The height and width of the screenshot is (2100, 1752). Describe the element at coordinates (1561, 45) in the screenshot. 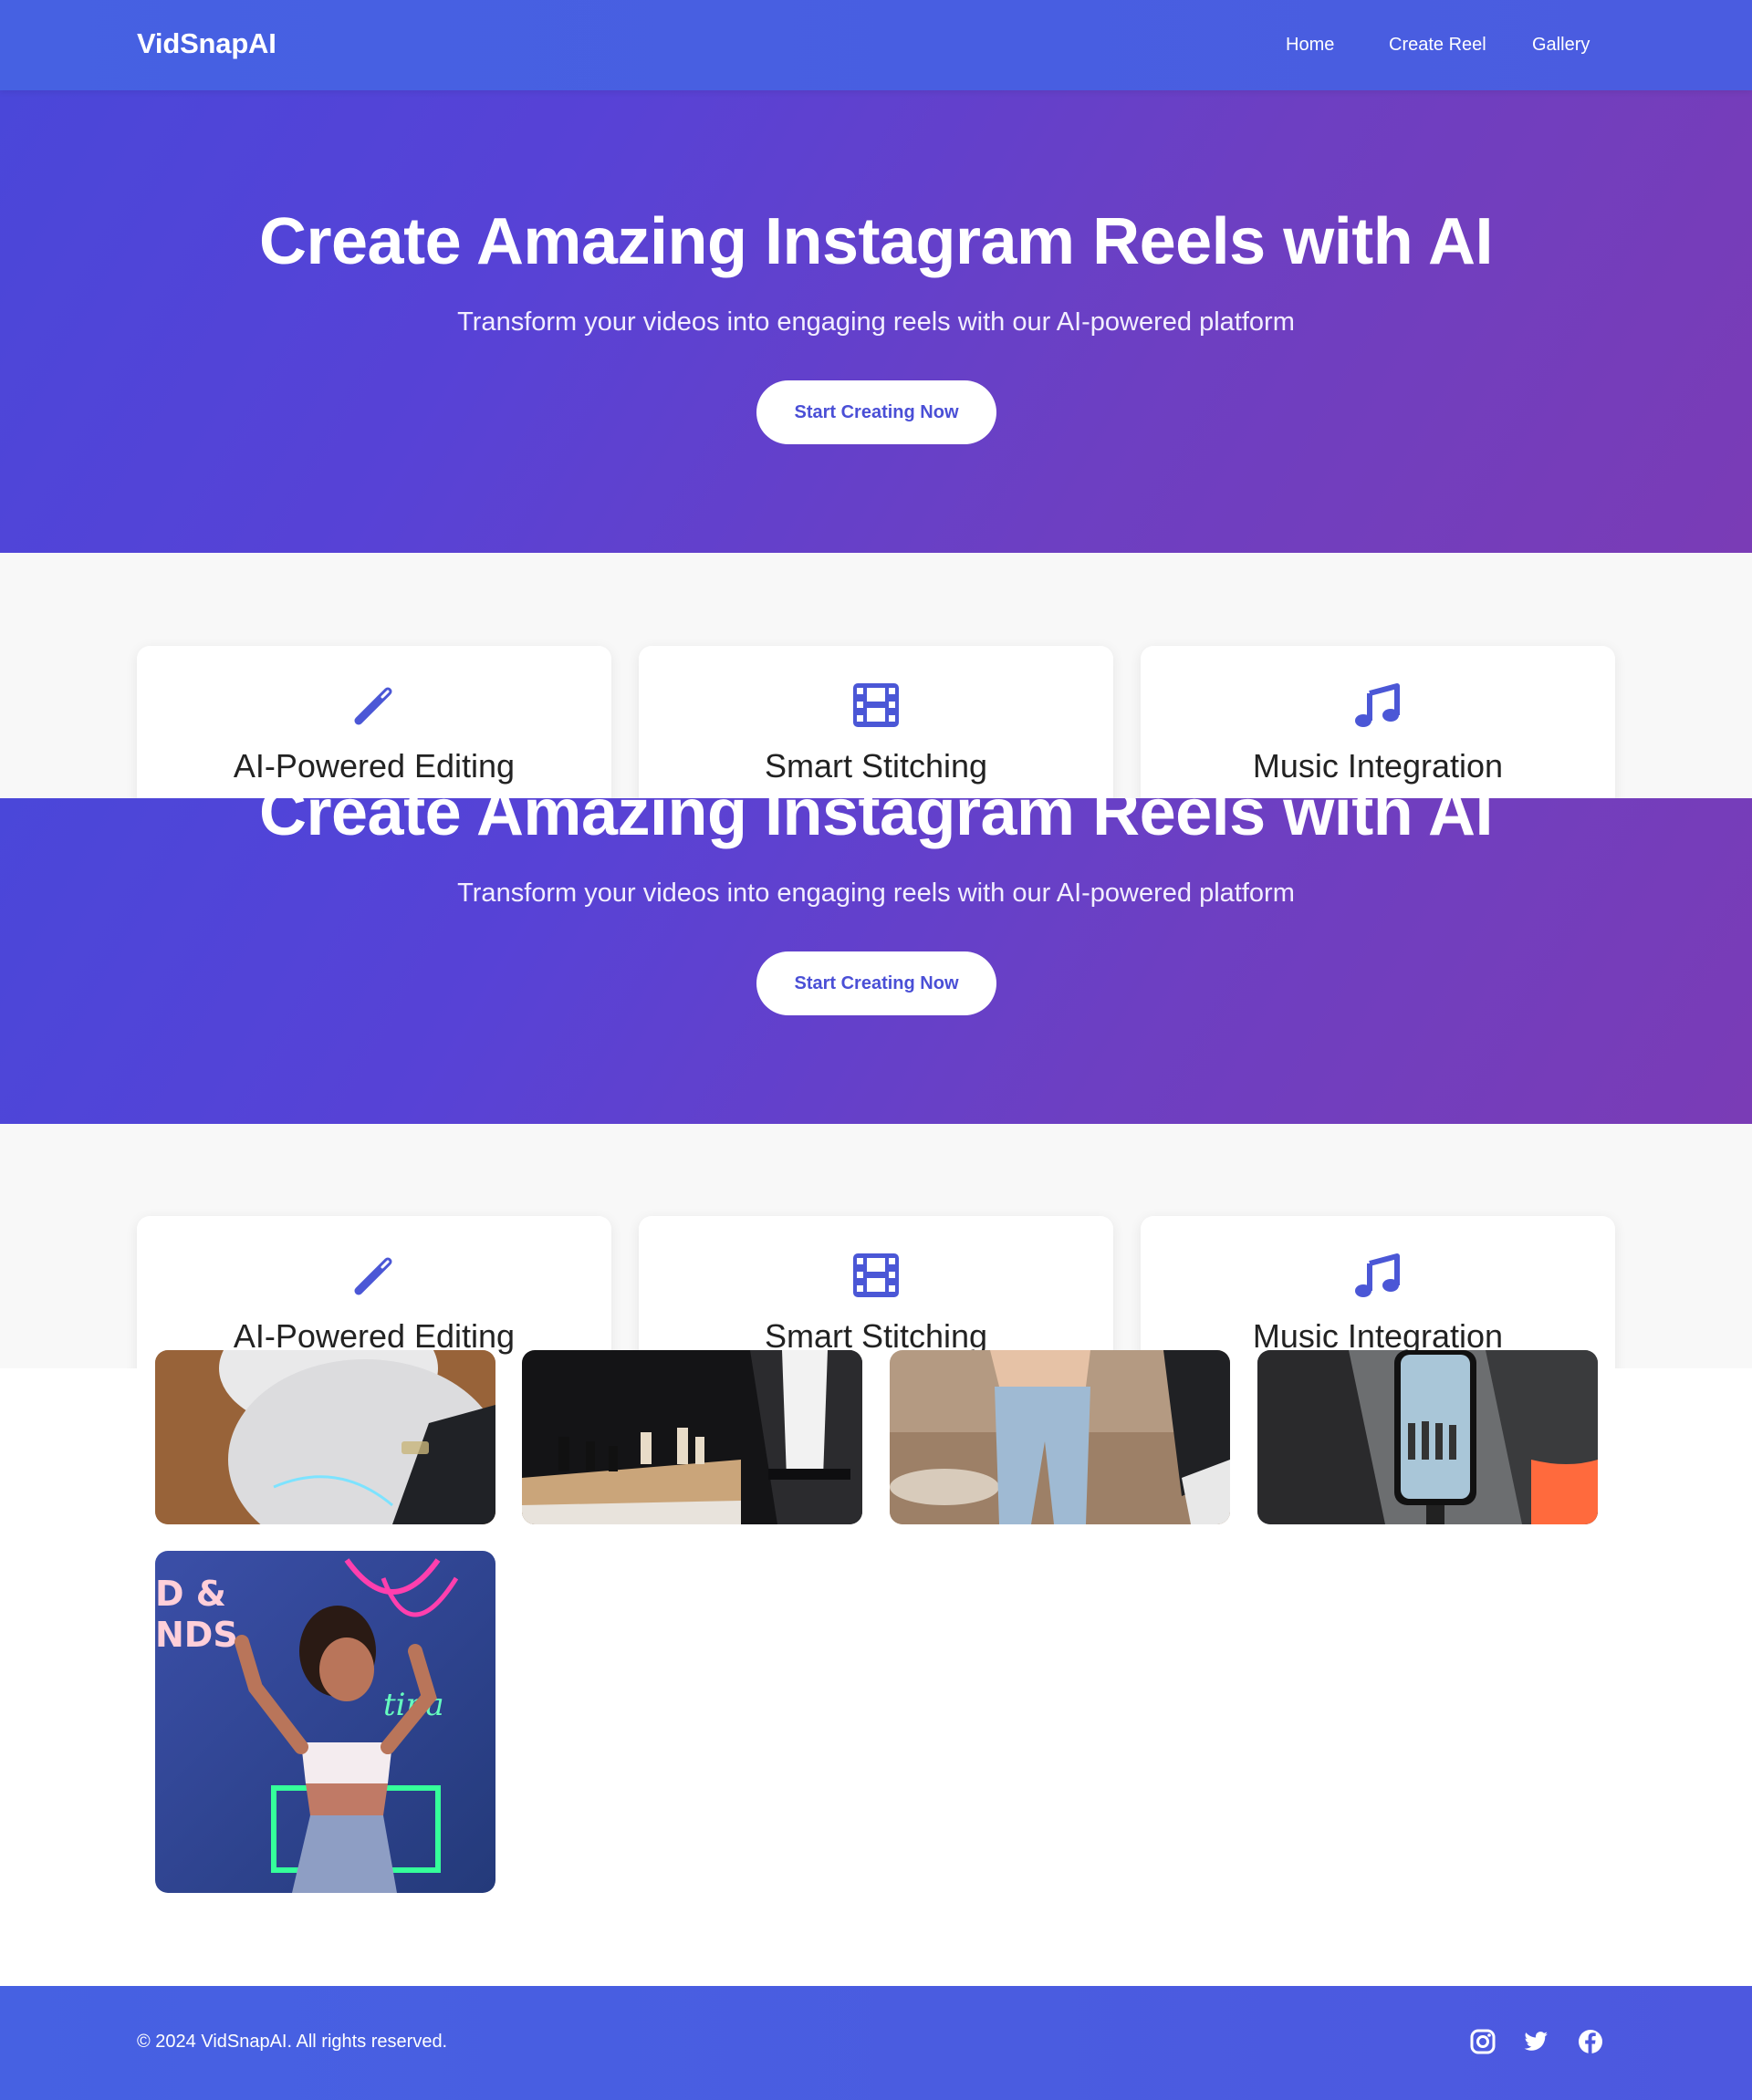

I see `nav-link-gallery: Gallery` at that location.